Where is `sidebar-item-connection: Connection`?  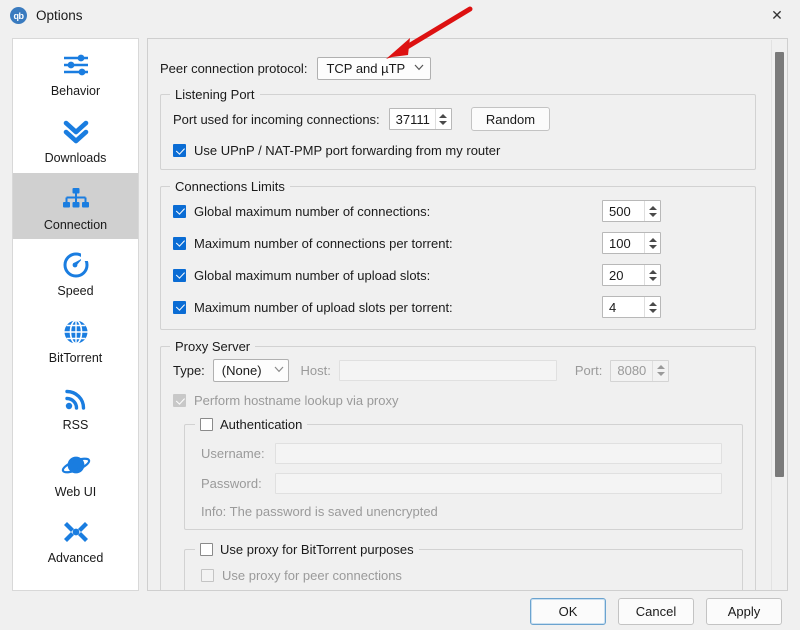 sidebar-item-connection: Connection is located at coordinates (75, 206).